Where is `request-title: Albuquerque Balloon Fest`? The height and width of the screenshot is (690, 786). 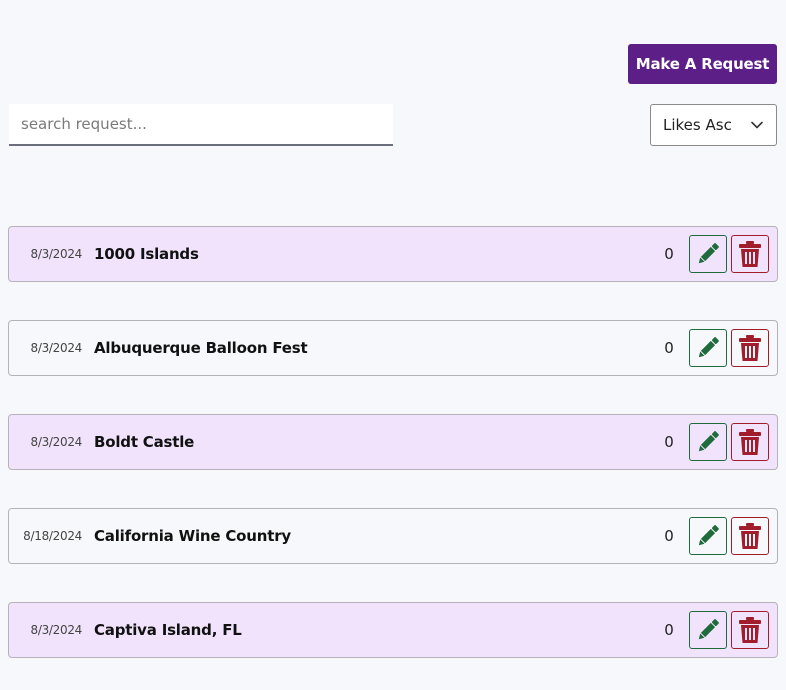 request-title: Albuquerque Balloon Fest is located at coordinates (201, 348).